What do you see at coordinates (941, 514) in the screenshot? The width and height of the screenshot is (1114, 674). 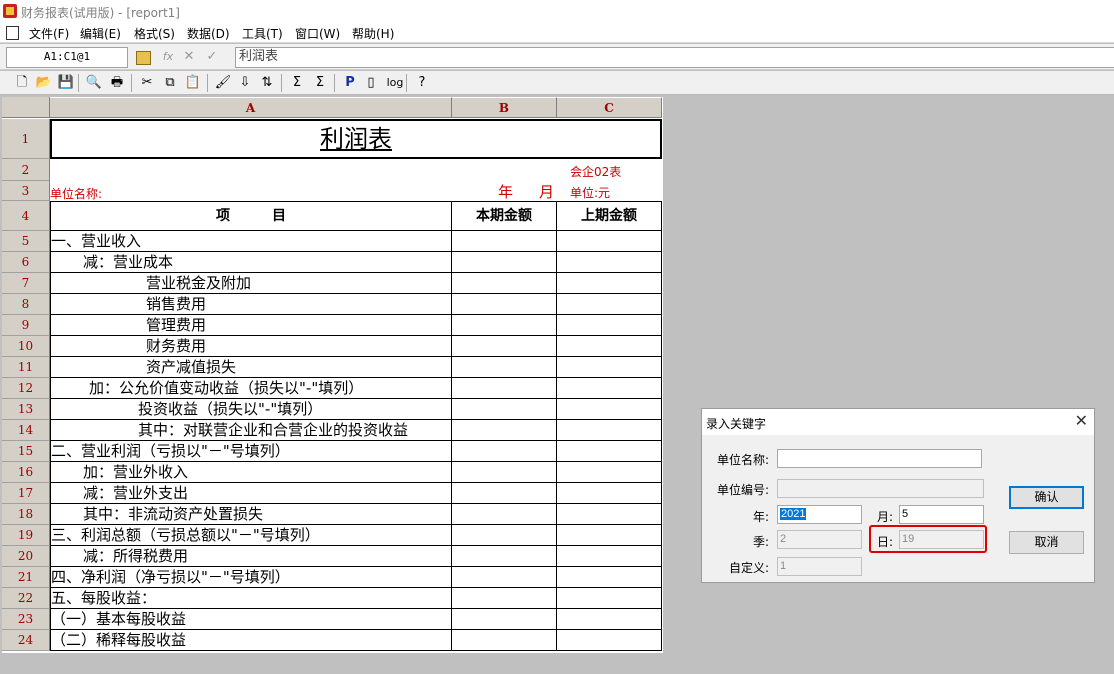 I see `month-input: 5` at bounding box center [941, 514].